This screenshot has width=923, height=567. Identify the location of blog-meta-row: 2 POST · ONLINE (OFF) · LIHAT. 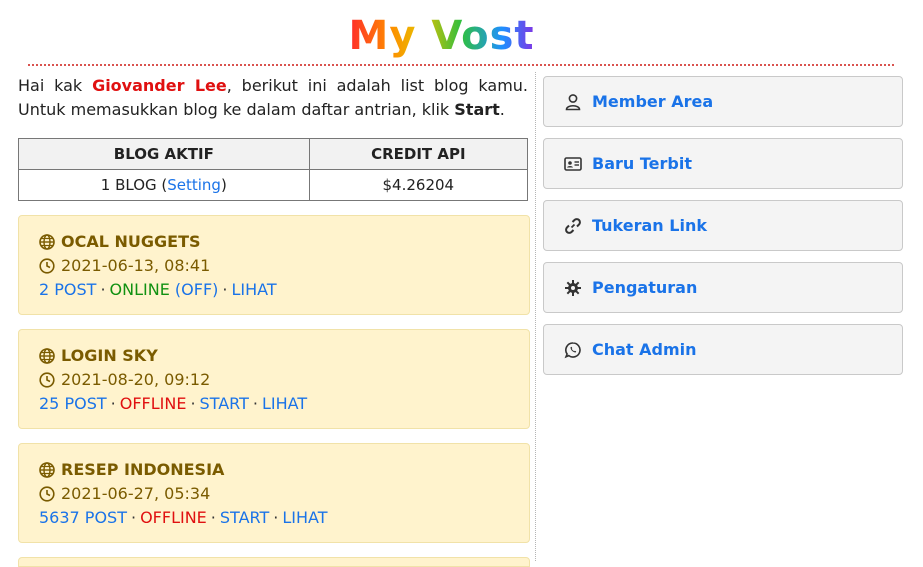
(274, 290).